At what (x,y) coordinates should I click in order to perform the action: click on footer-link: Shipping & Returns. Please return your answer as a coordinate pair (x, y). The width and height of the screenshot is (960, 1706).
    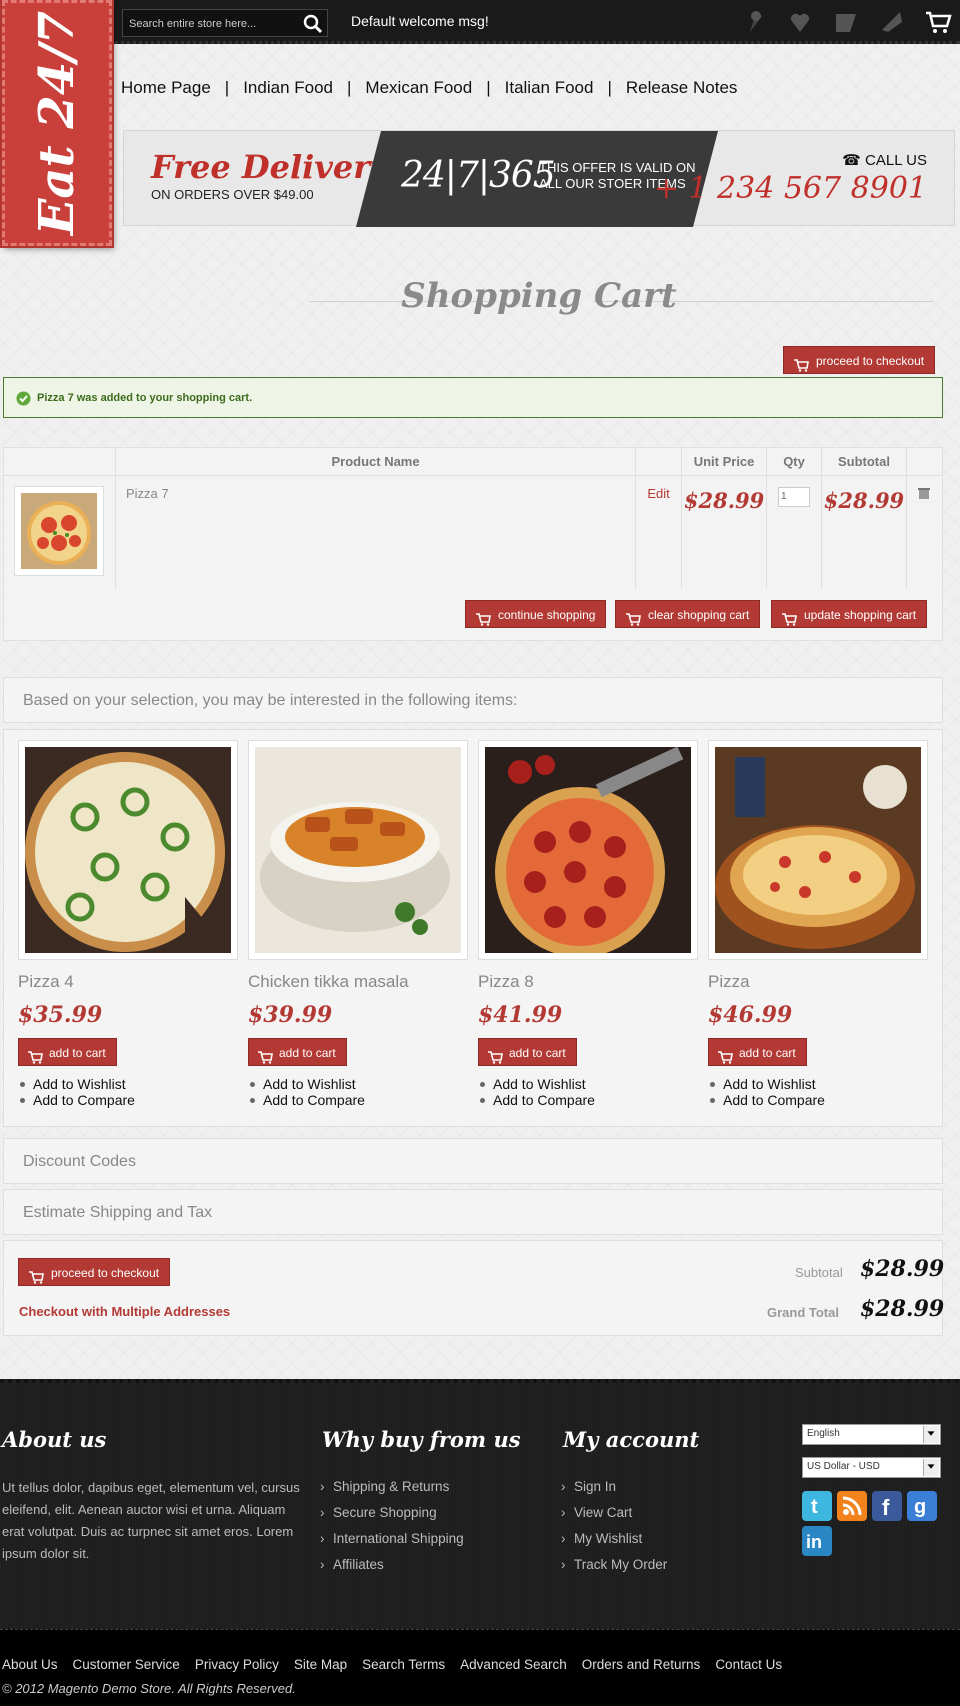
    Looking at the image, I should click on (392, 1487).